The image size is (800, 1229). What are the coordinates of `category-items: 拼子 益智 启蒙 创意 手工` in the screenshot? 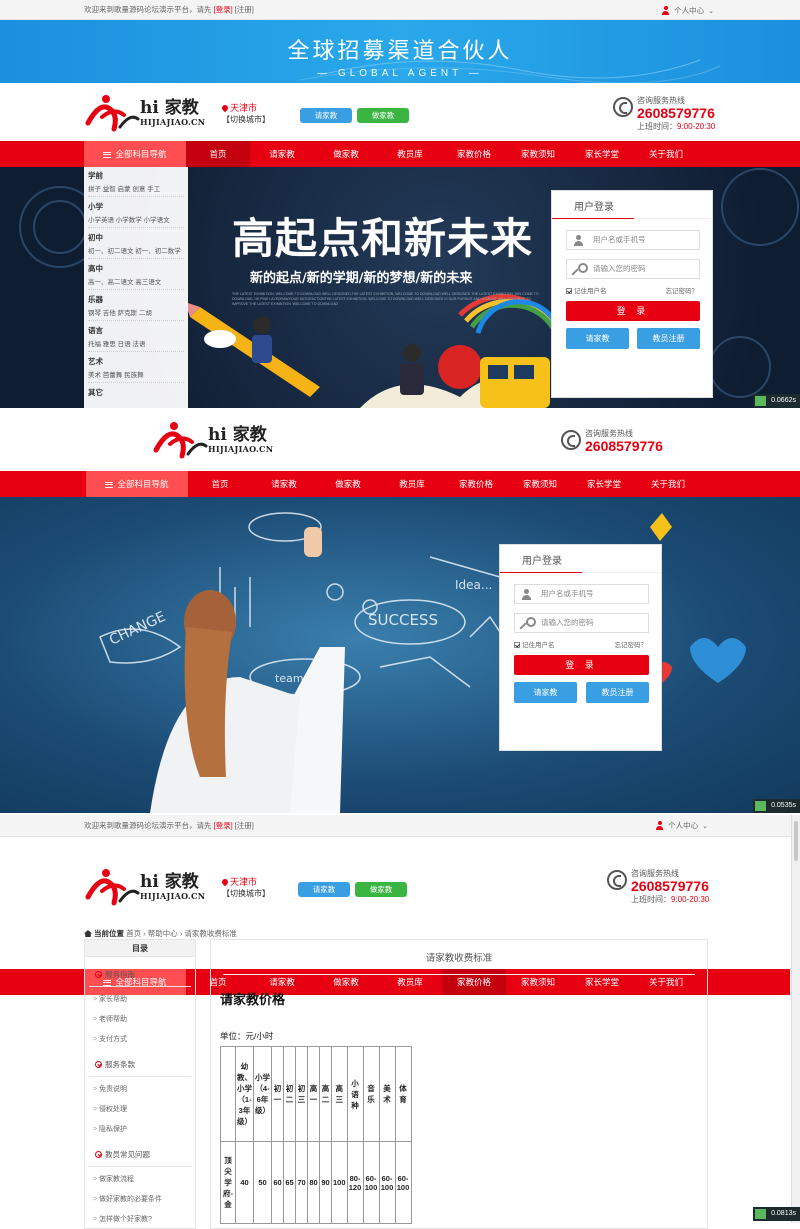 It's located at (136, 190).